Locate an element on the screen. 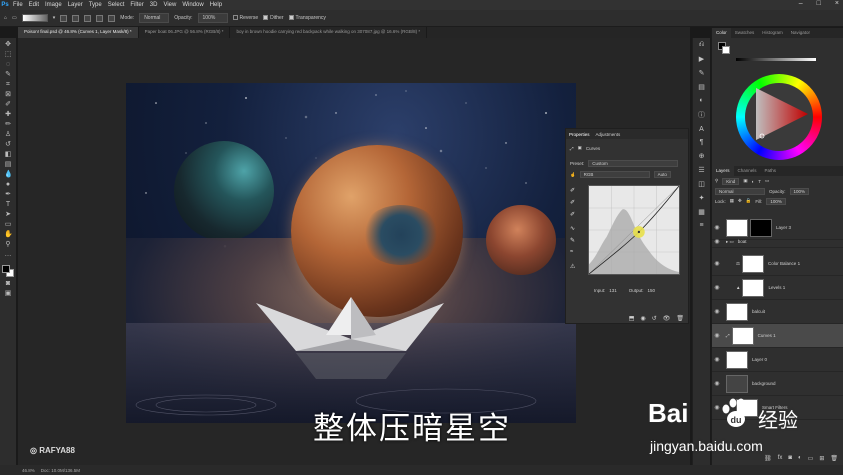  radial-gradient-icon is located at coordinates (76, 18).